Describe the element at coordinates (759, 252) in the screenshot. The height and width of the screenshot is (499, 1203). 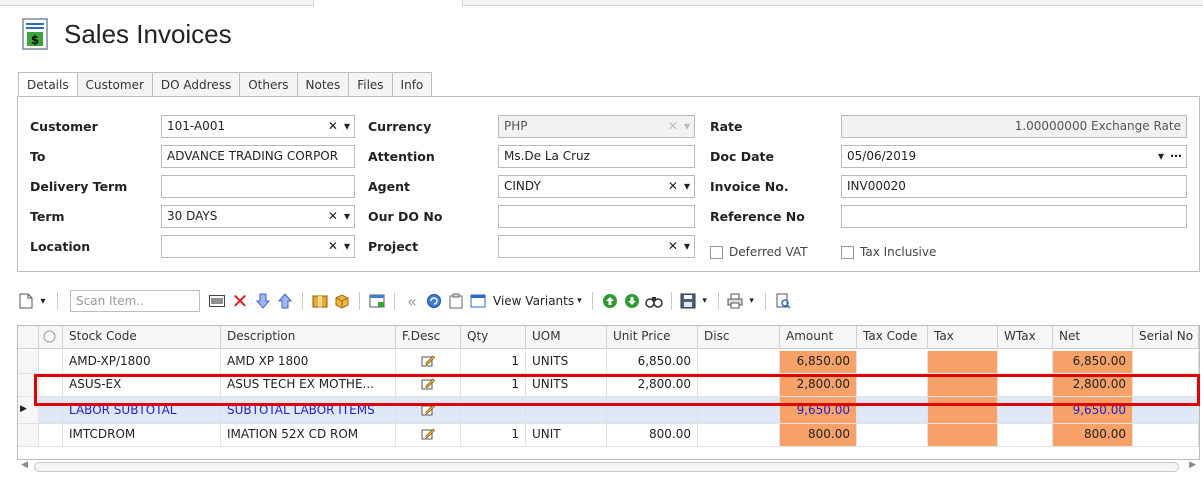
I see `deferred-vat-checkbox: Deferred VAT` at that location.